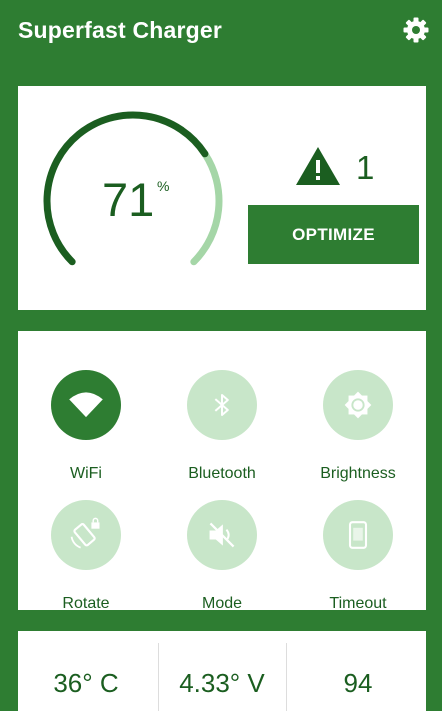 The image size is (442, 711). What do you see at coordinates (222, 683) in the screenshot?
I see `voltage-value: 4.33° V` at bounding box center [222, 683].